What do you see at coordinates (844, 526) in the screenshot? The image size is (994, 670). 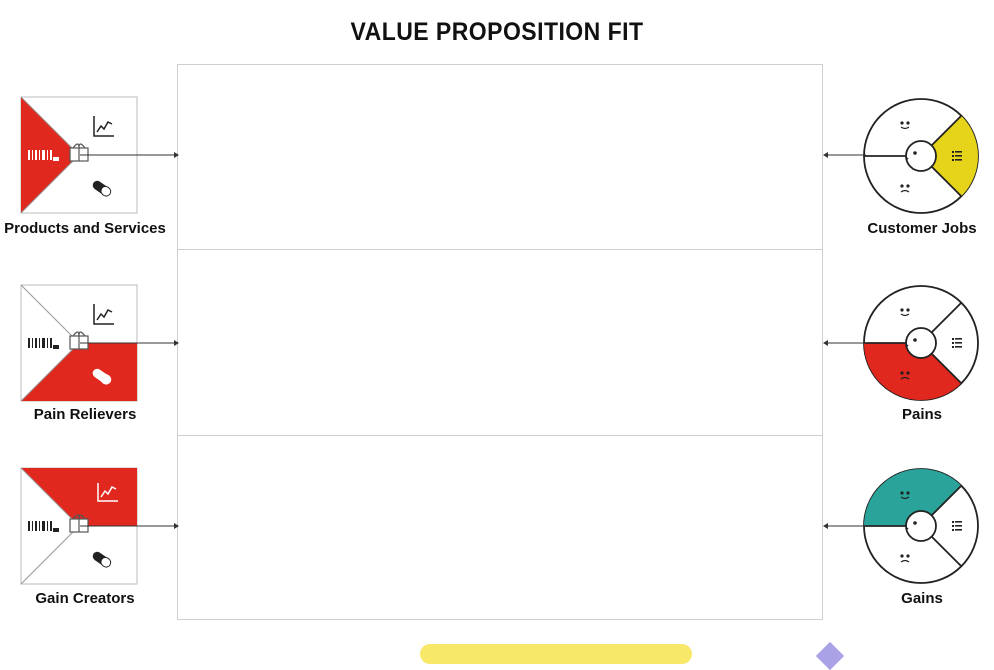 I see `connector-gains` at bounding box center [844, 526].